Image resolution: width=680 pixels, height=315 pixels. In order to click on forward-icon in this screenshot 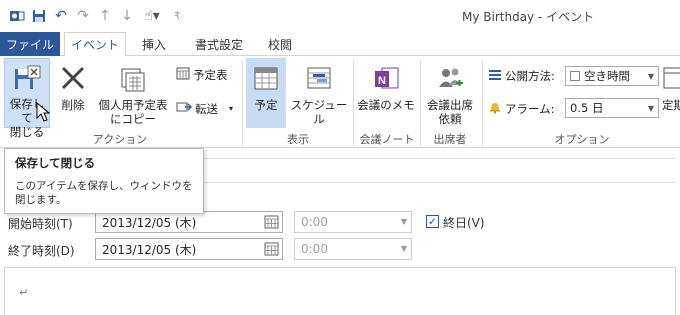, I will do `click(184, 108)`.